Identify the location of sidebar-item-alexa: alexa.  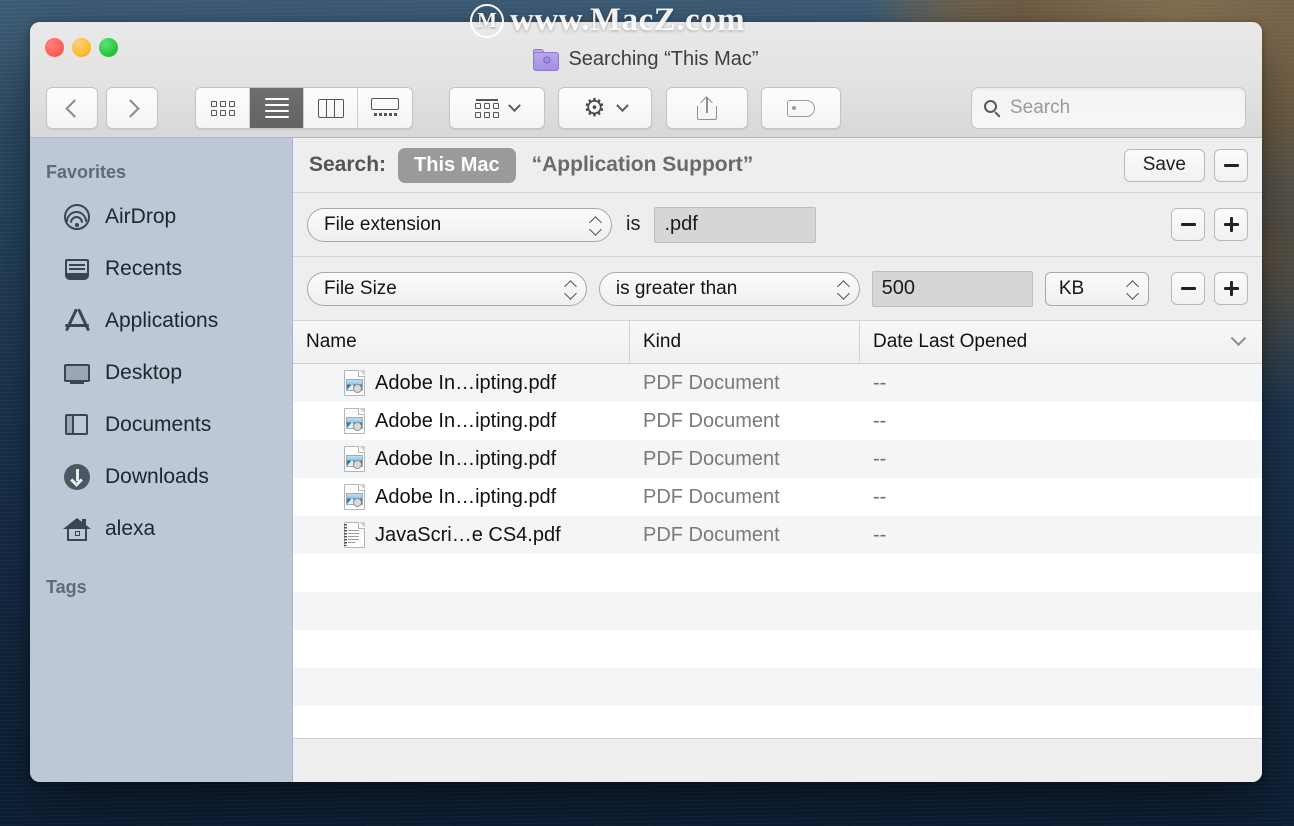
(161, 529).